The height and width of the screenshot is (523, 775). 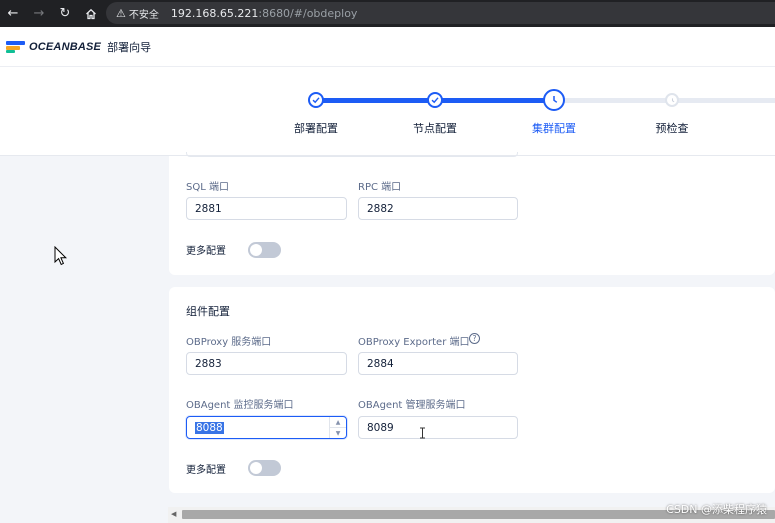 What do you see at coordinates (129, 47) in the screenshot?
I see `app-name: 部署向导` at bounding box center [129, 47].